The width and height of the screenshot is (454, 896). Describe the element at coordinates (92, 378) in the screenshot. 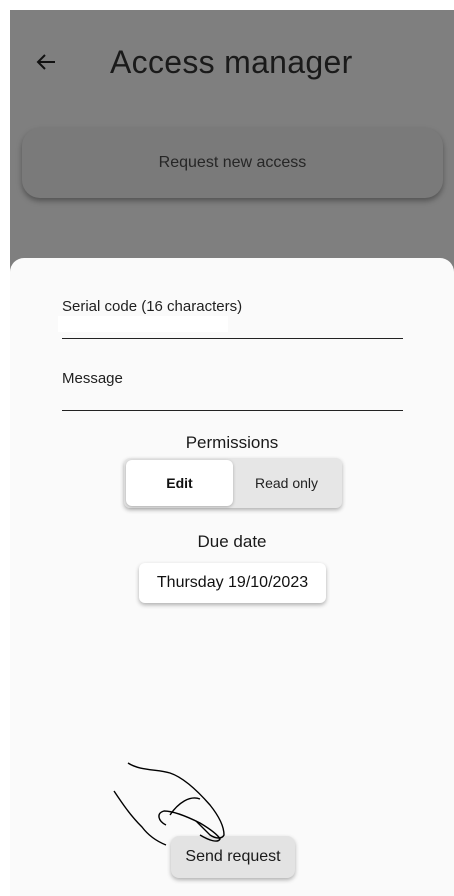

I see `message-label: Message` at that location.